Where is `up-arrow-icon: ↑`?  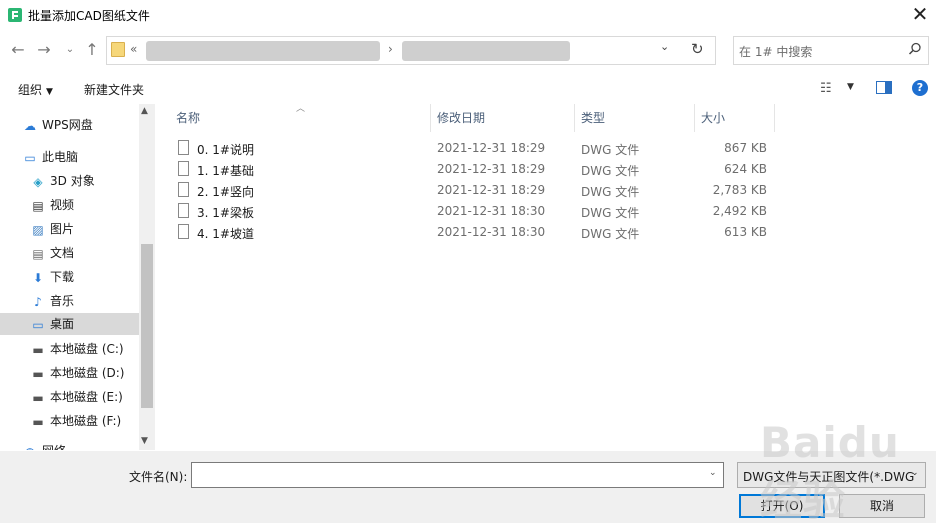
up-arrow-icon: ↑ is located at coordinates (92, 50).